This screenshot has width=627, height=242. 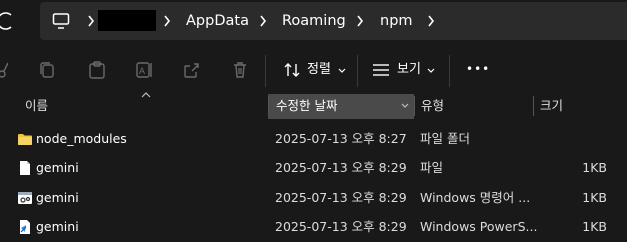 I want to click on sort-button-label: 정렬, so click(x=319, y=70).